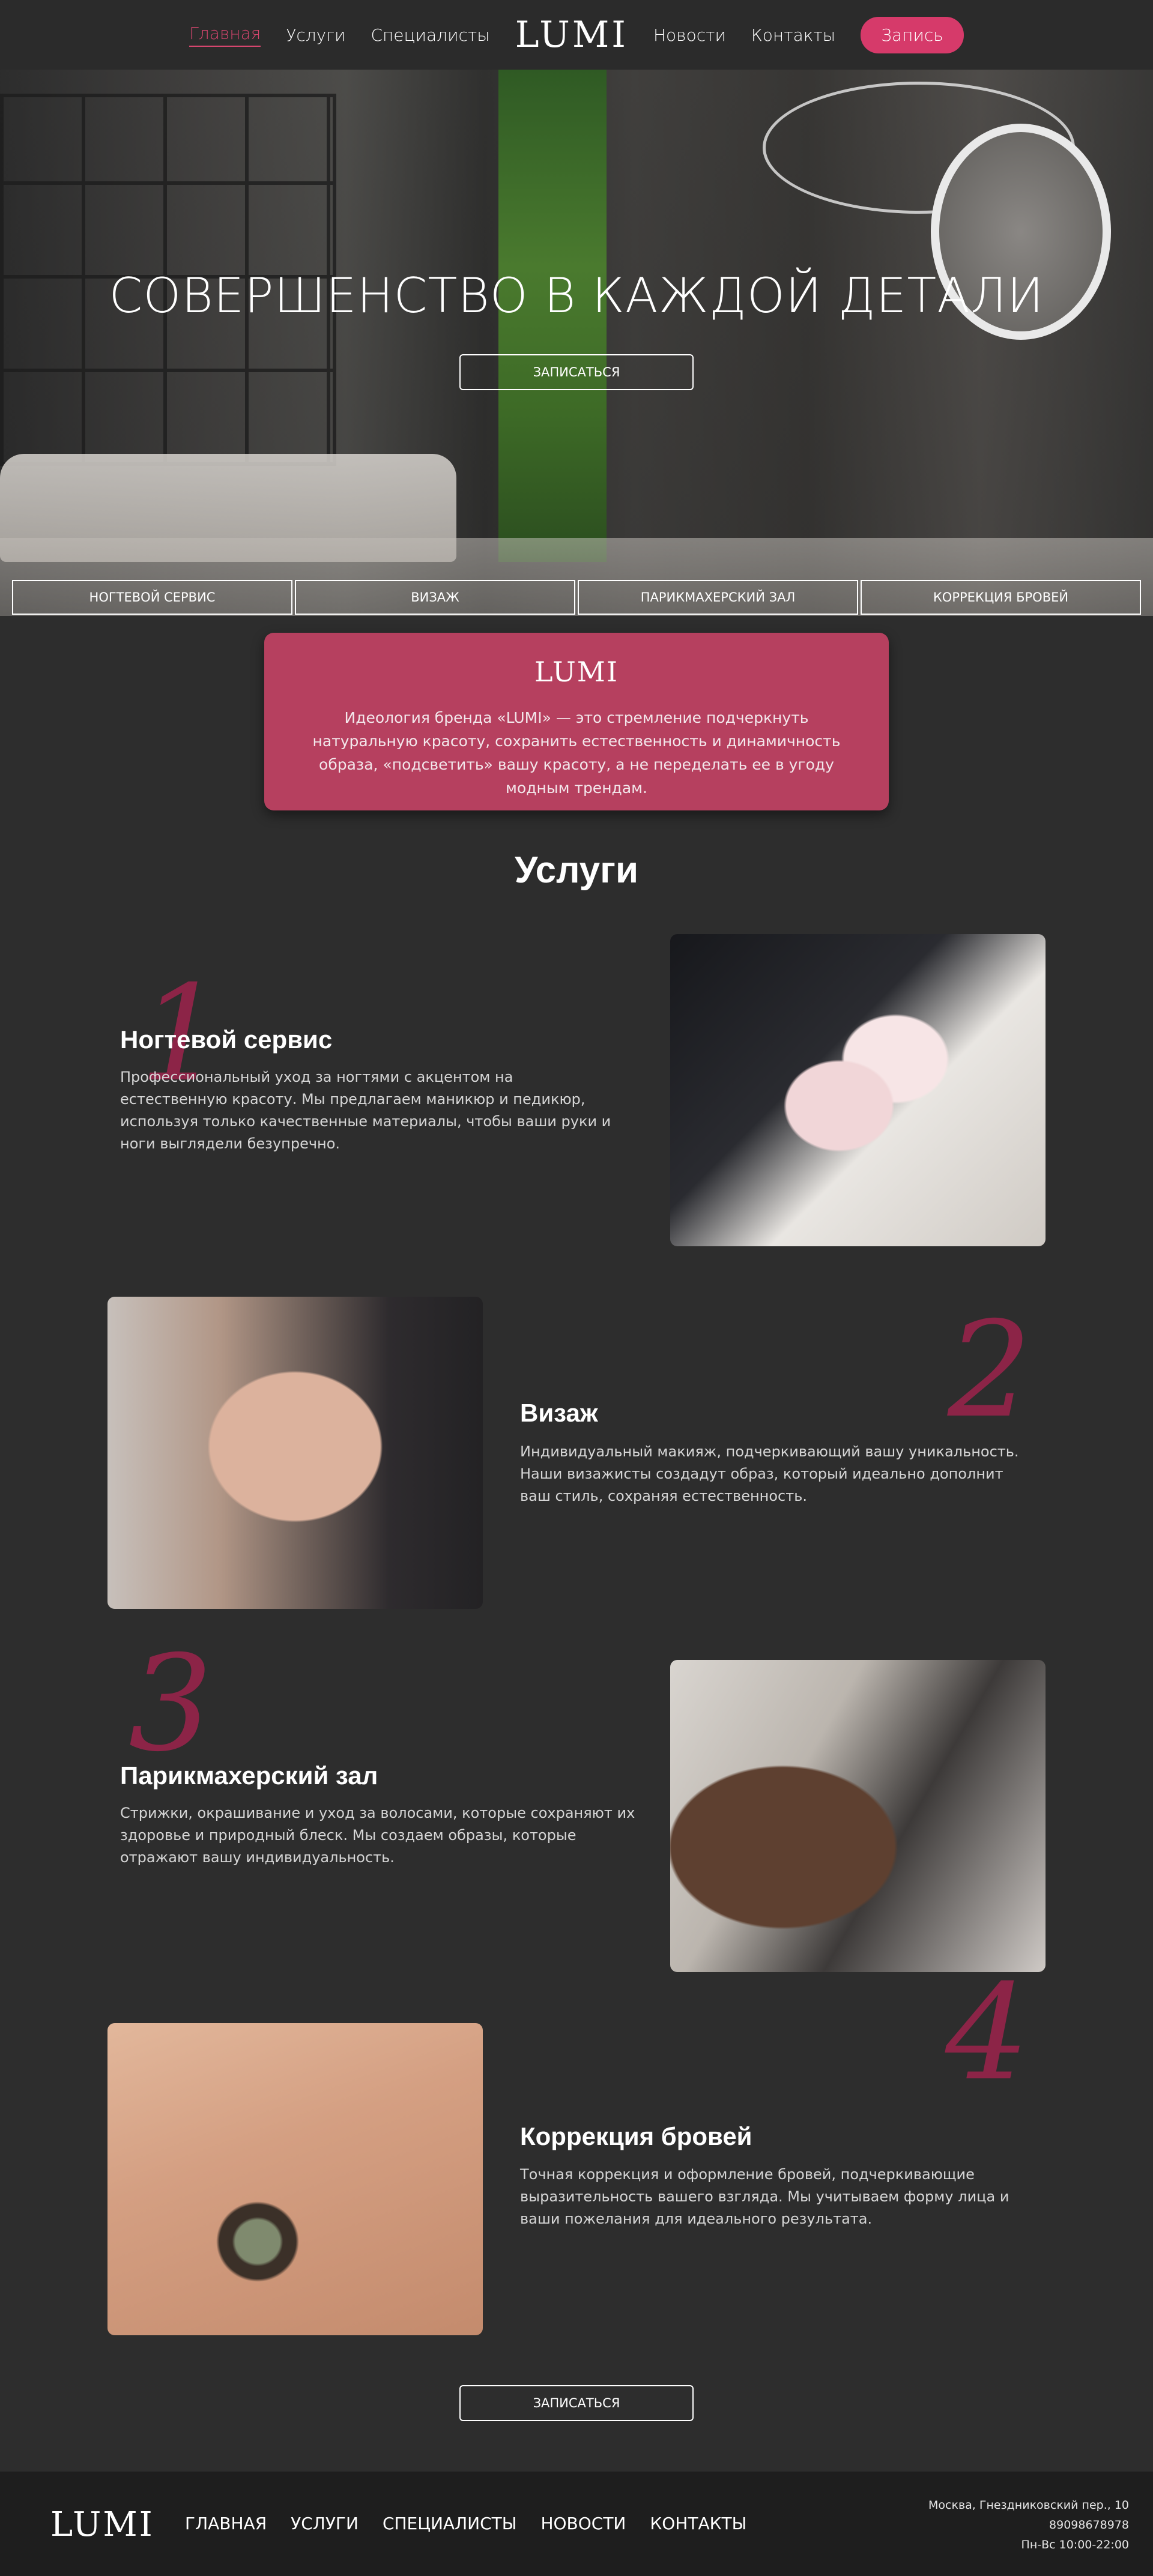  Describe the element at coordinates (171, 1704) in the screenshot. I see `service-number-3: 3` at that location.